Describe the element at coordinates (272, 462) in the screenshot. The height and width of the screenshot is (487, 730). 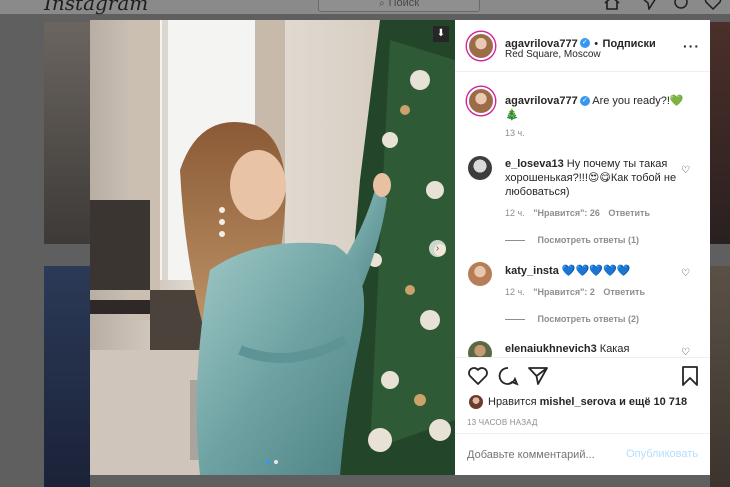
I see `carousel-dots` at that location.